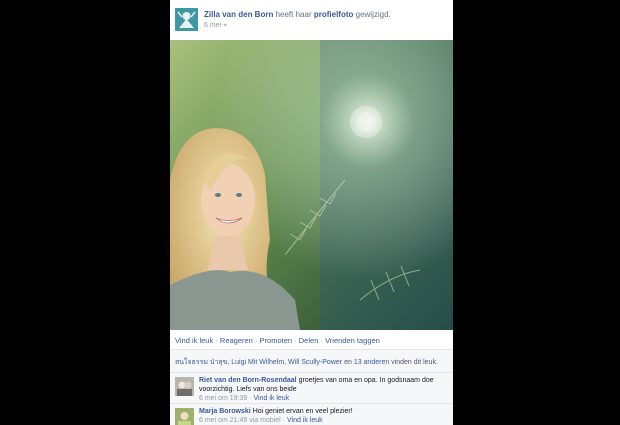  What do you see at coordinates (225, 411) in the screenshot?
I see `commenter-name-link: Marja Borowski` at bounding box center [225, 411].